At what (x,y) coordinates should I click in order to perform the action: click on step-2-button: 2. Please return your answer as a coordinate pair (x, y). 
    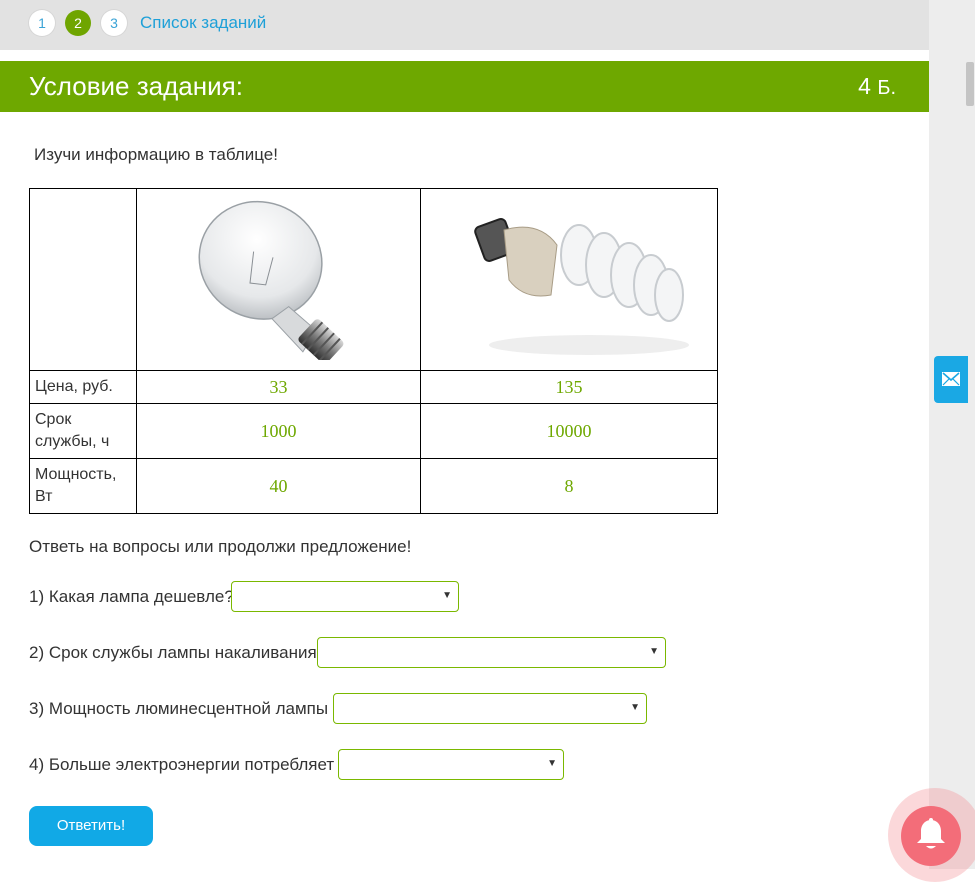
    Looking at the image, I should click on (78, 23).